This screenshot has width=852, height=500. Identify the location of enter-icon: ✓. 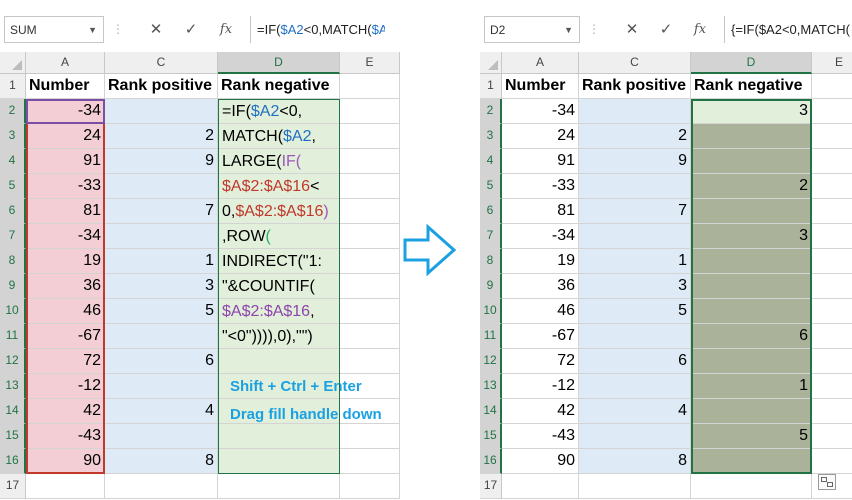
(191, 29).